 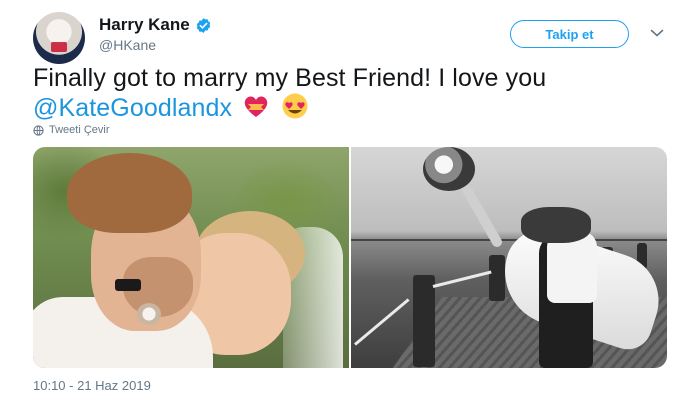 I want to click on photo-boutonniere, so click(x=149, y=314).